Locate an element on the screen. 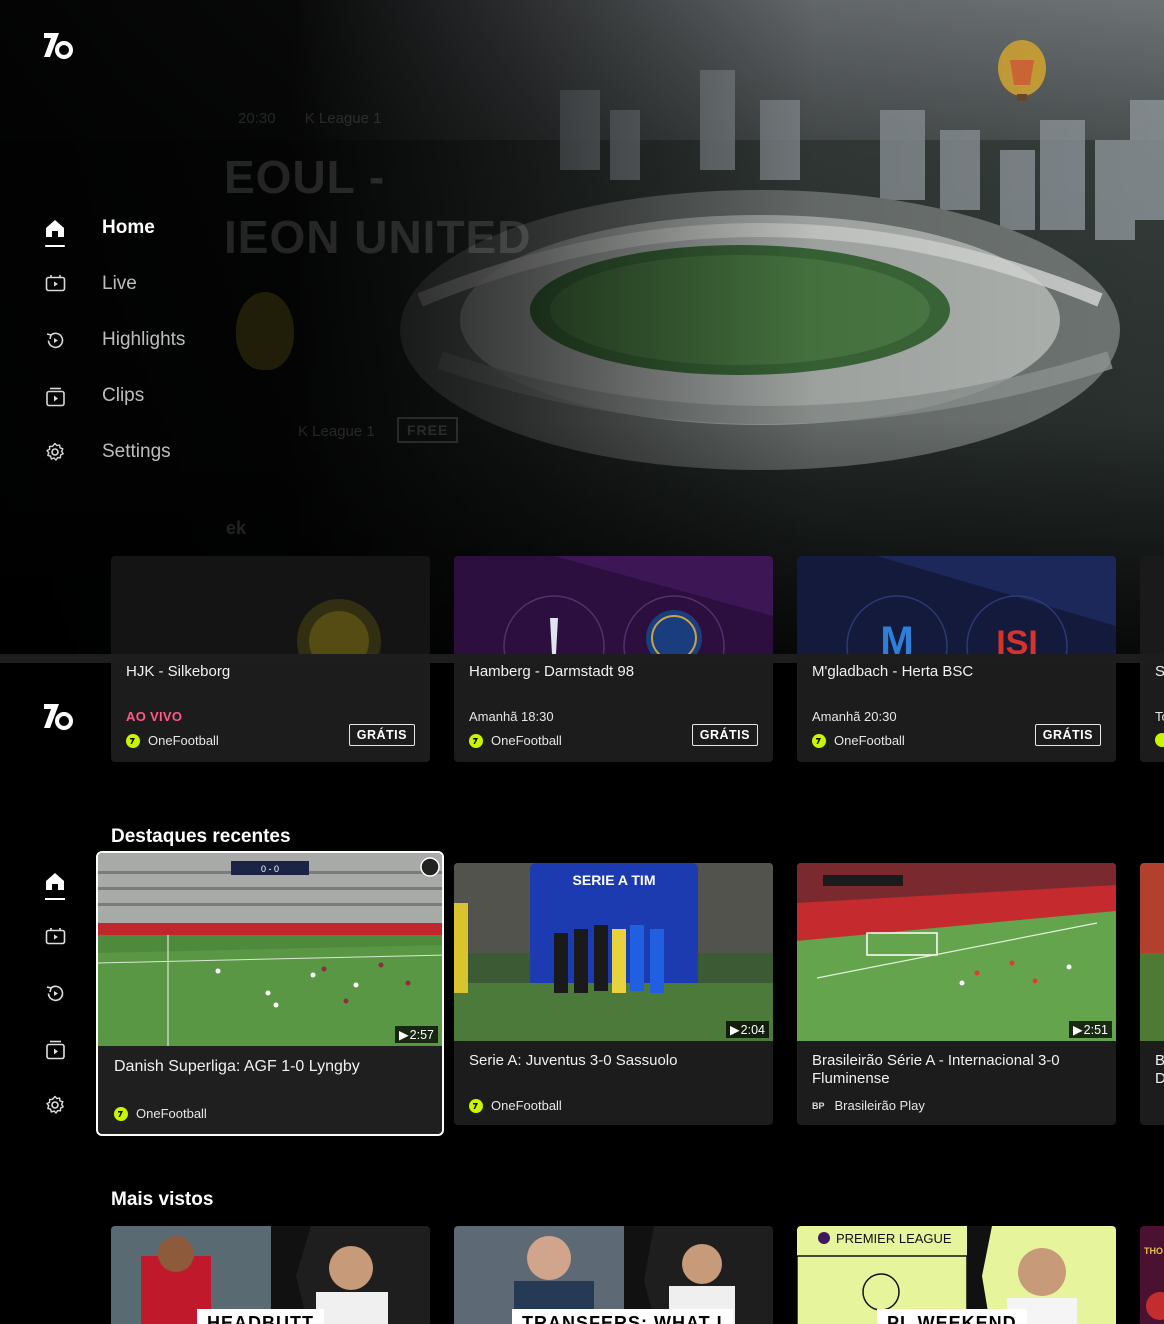  menu-item-clips: Clips is located at coordinates (114, 396).